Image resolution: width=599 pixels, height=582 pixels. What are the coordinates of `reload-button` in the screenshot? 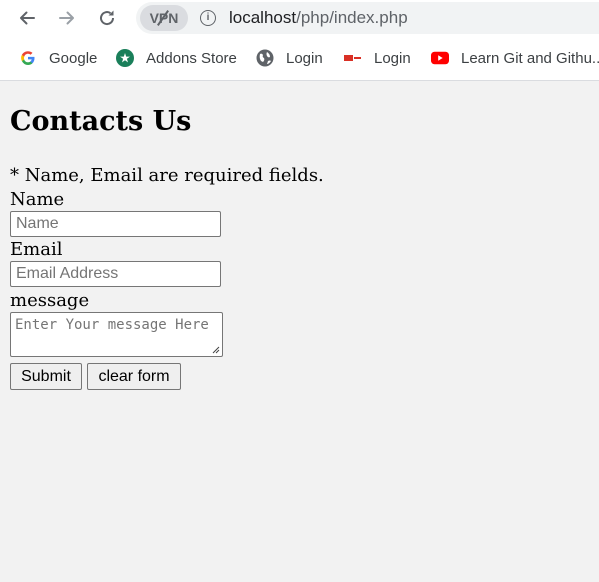 It's located at (107, 18).